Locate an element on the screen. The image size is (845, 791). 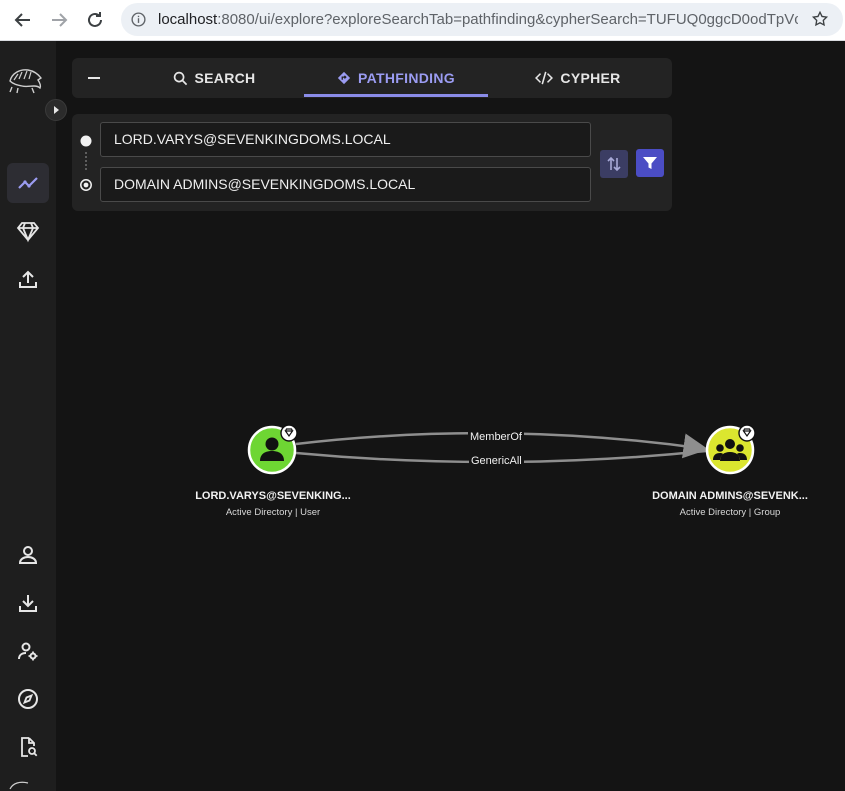
edge-label-genericall: GenericAll is located at coordinates (496, 461).